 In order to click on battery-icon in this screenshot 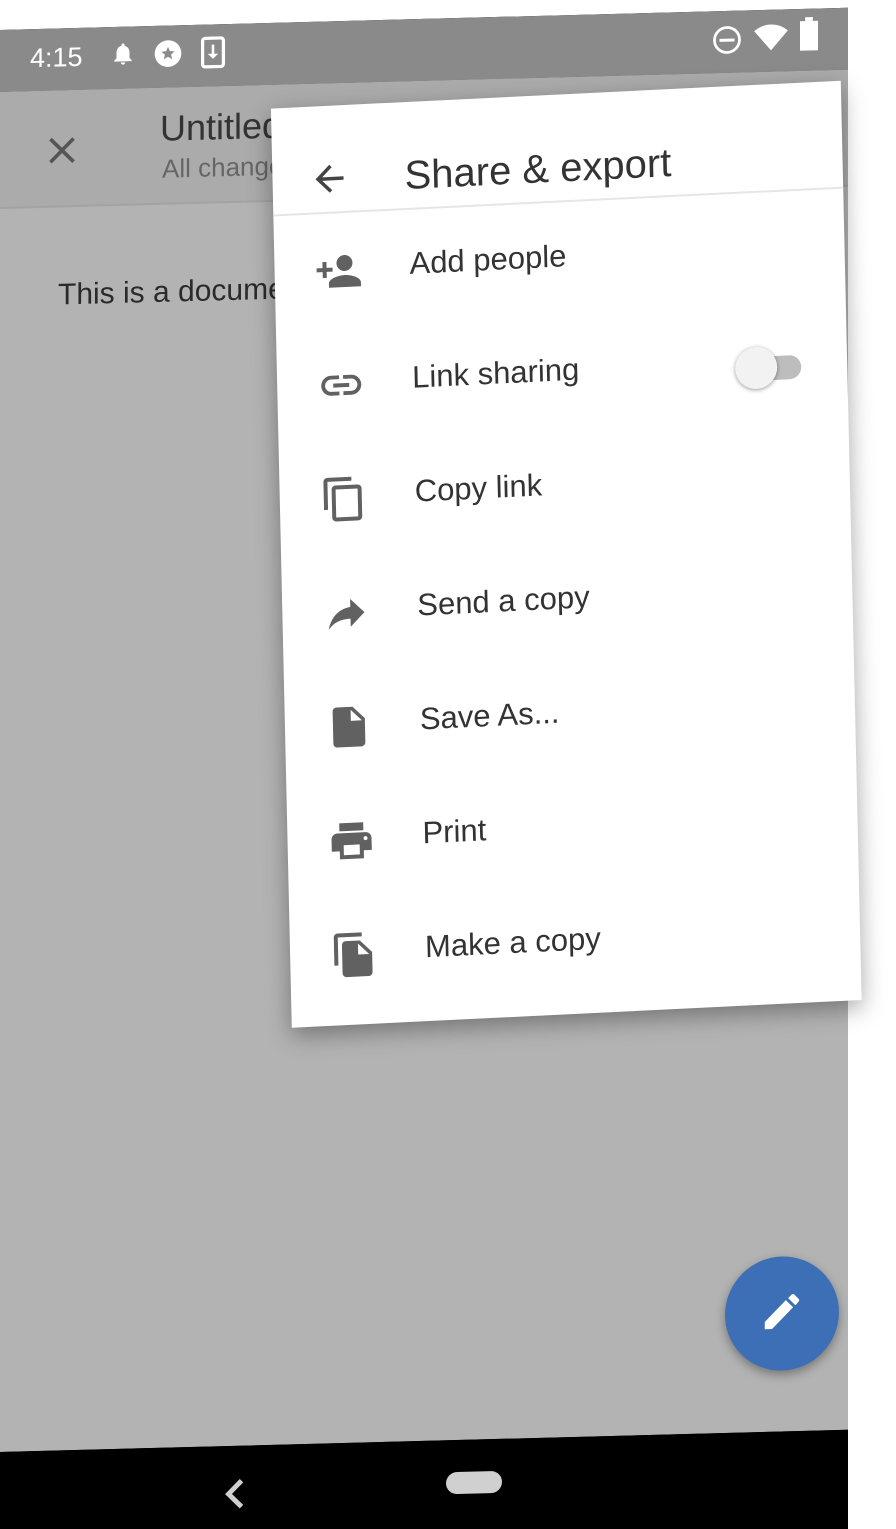, I will do `click(809, 36)`.